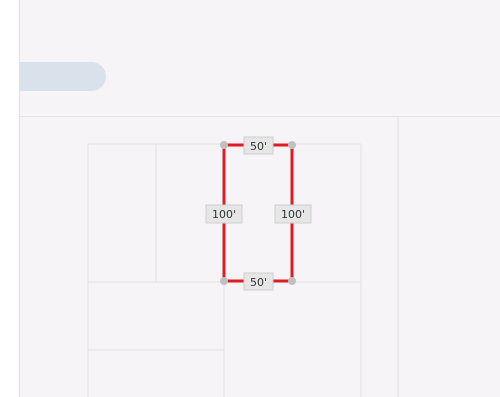  I want to click on dimension-right-text: 100', so click(293, 214).